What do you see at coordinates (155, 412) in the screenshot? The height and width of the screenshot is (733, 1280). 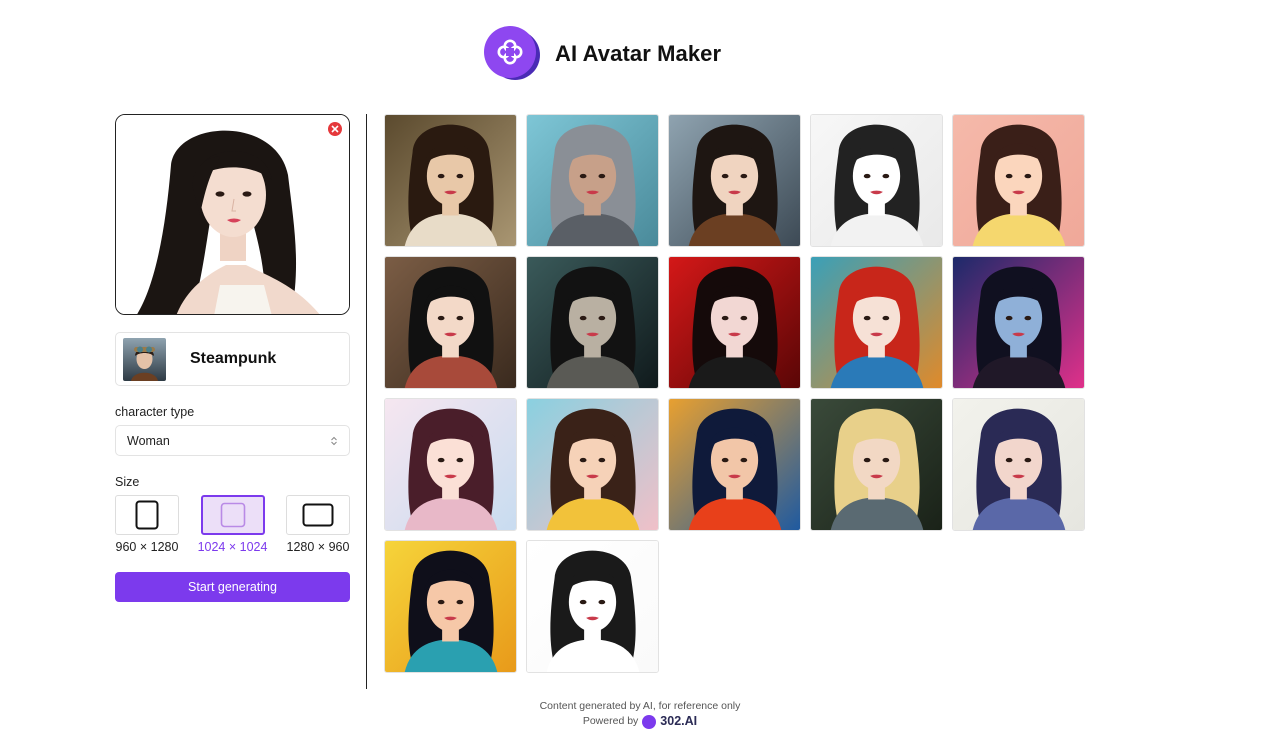 I see `character-type-label: character type` at bounding box center [155, 412].